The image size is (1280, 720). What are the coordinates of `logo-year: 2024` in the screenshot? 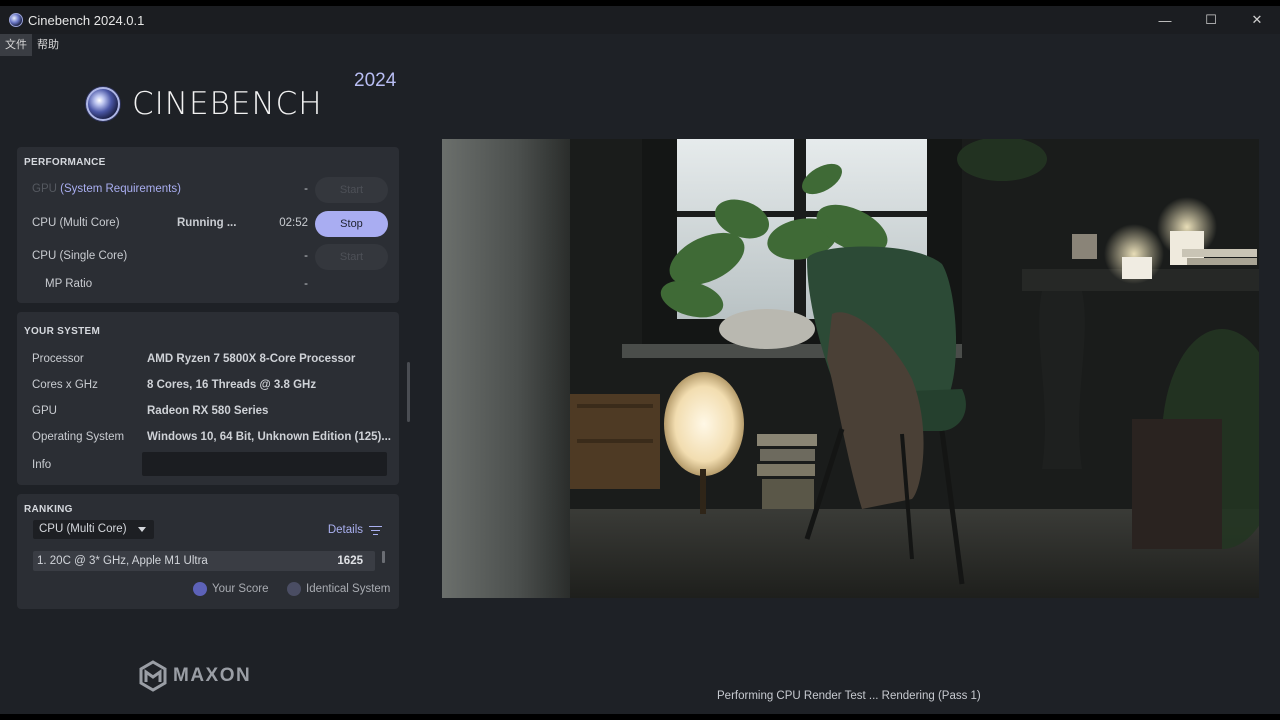 It's located at (375, 80).